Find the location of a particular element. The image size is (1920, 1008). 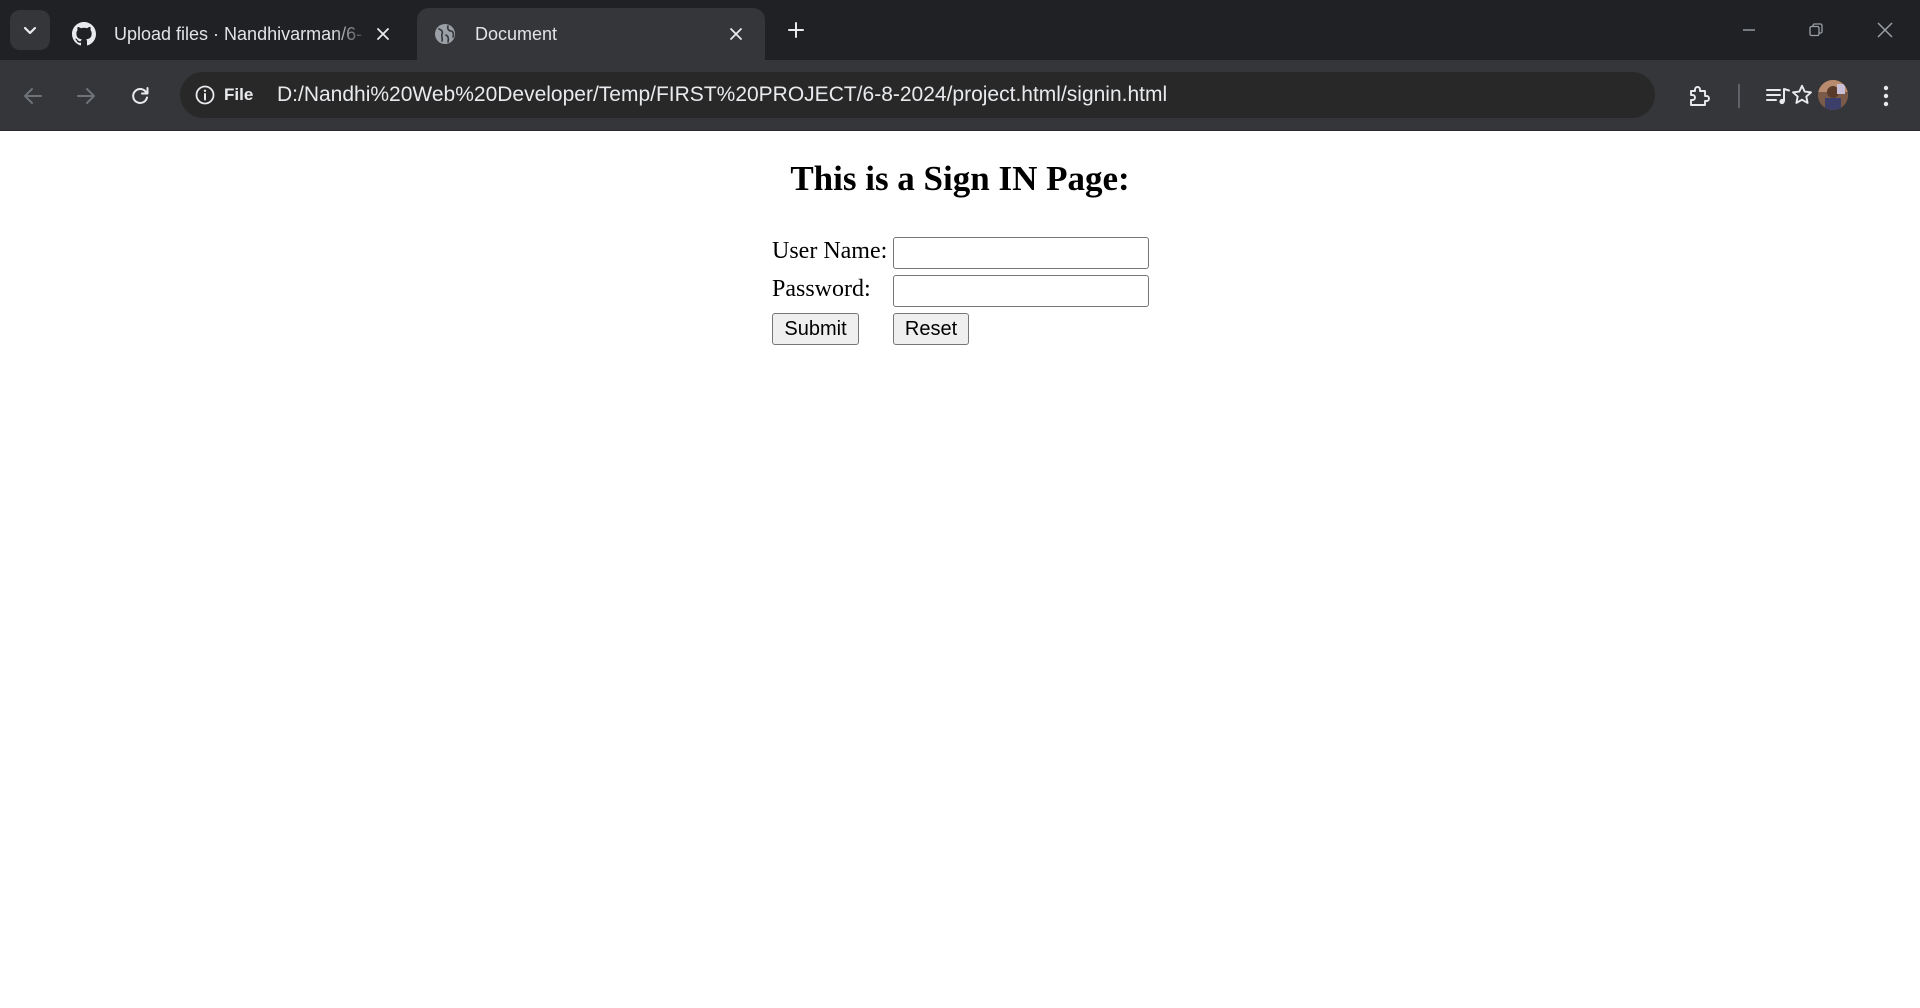

plus-icon is located at coordinates (796, 30).